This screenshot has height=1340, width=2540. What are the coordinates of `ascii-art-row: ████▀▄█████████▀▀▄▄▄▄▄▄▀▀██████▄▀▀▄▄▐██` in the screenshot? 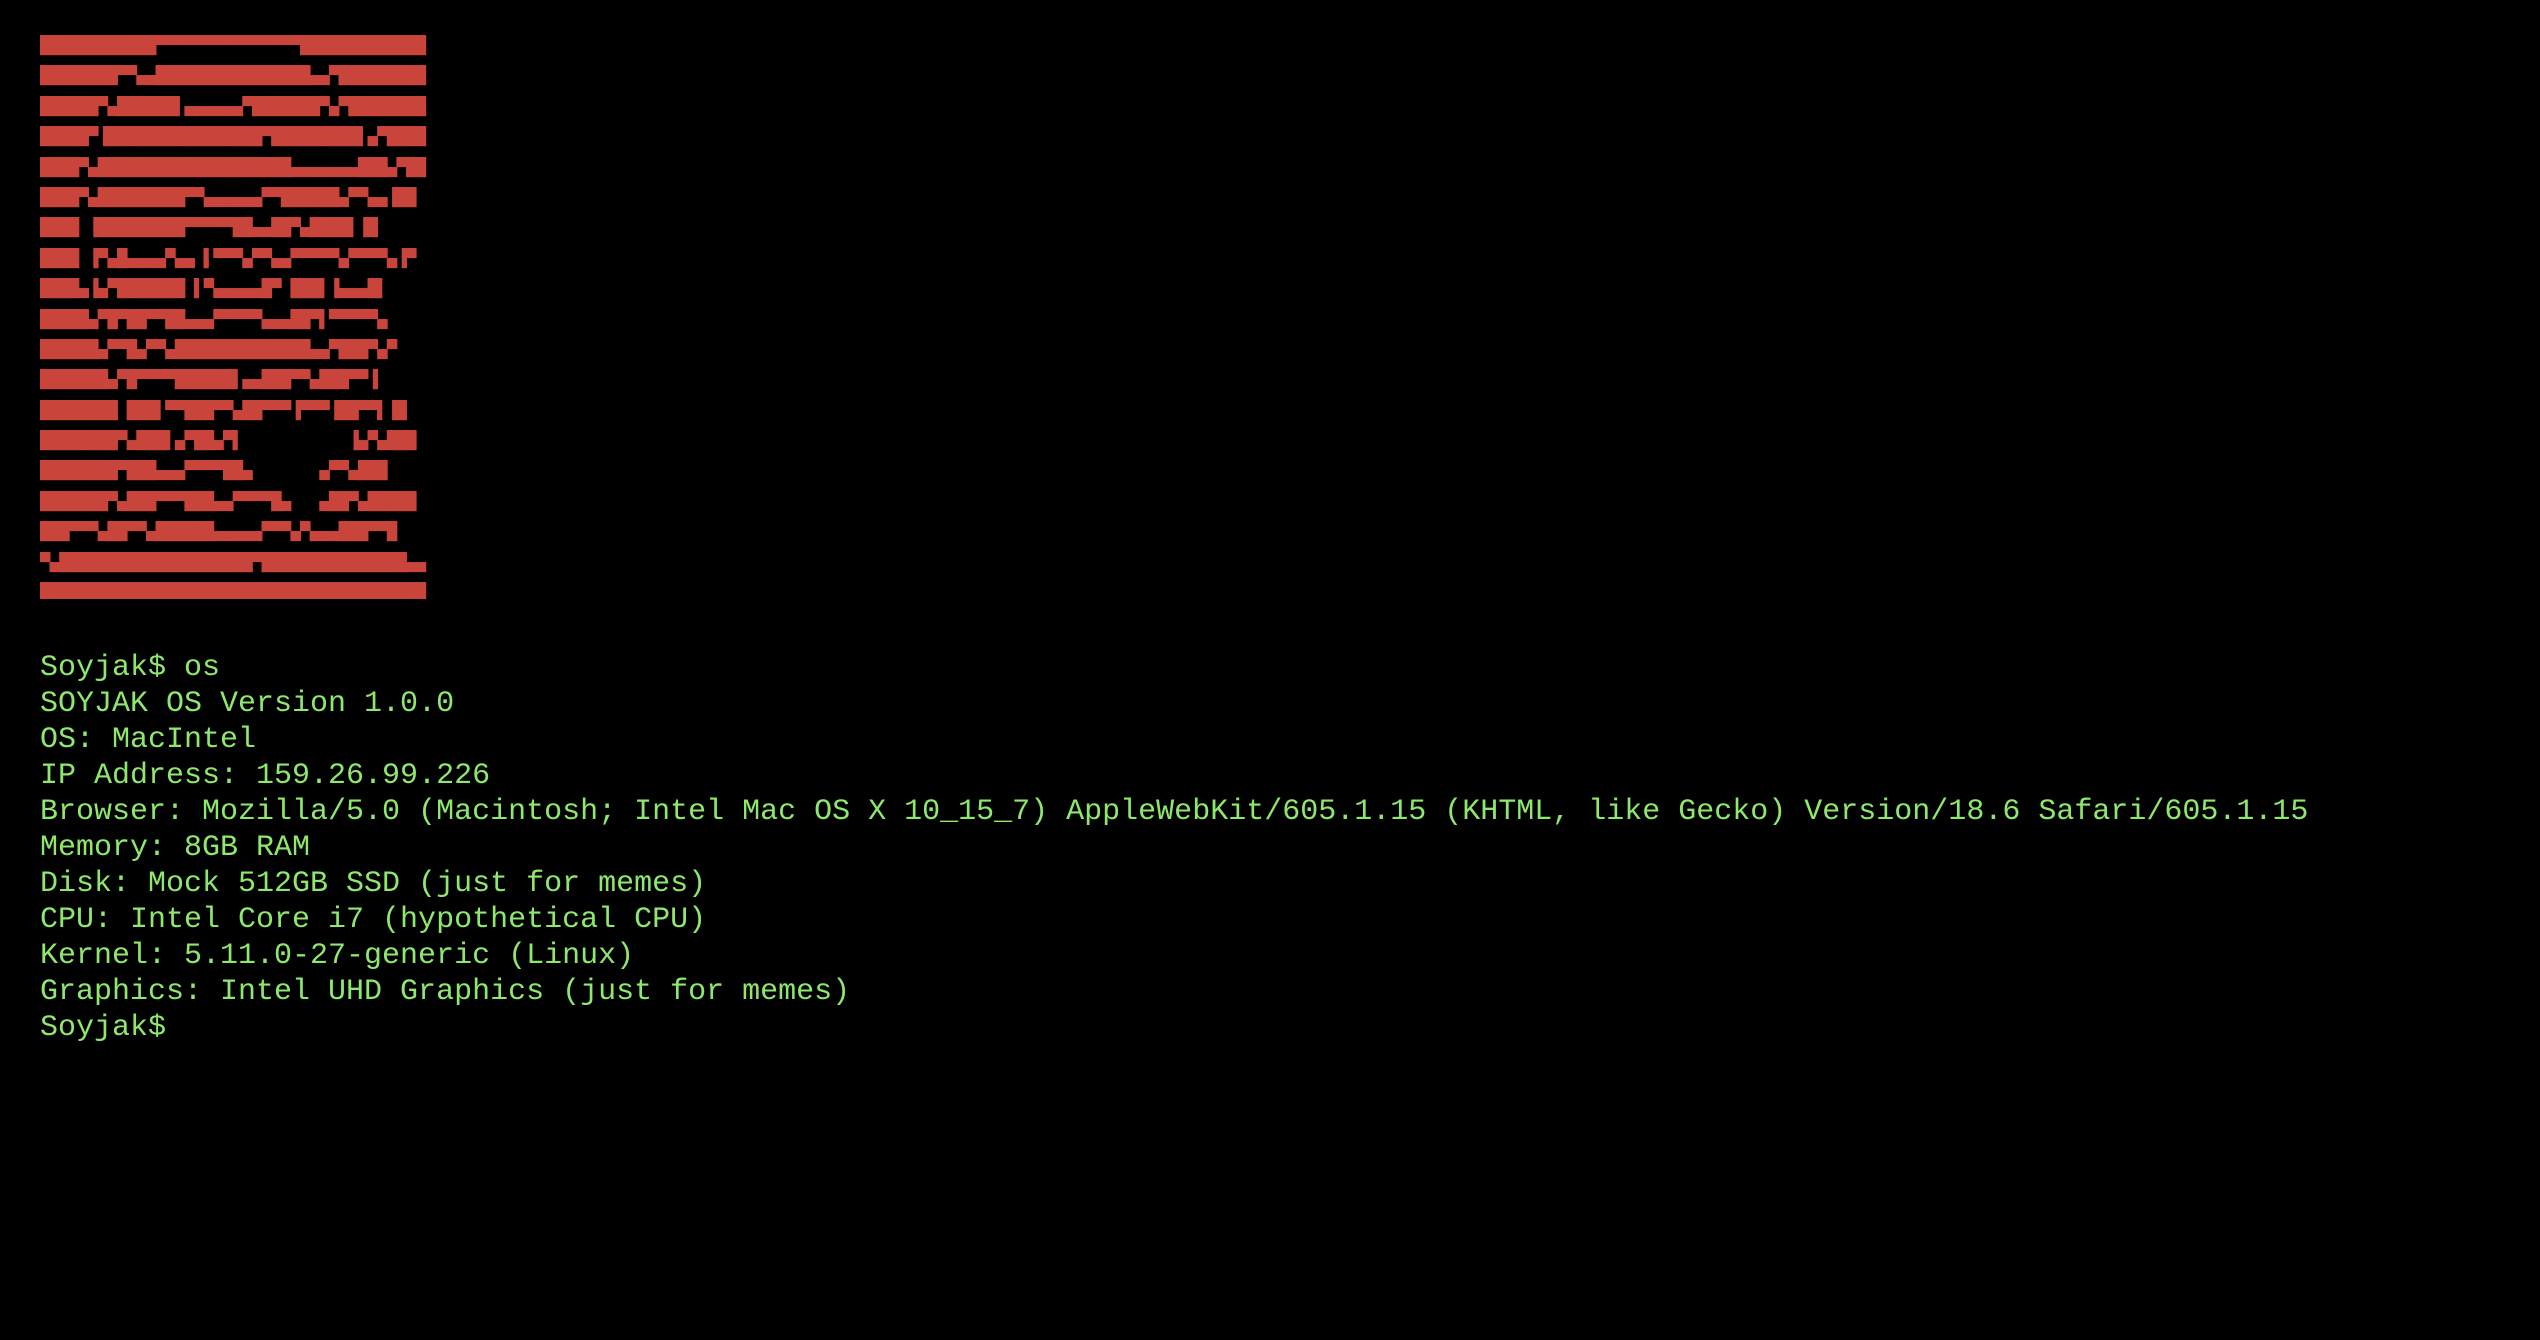 It's located at (228, 197).